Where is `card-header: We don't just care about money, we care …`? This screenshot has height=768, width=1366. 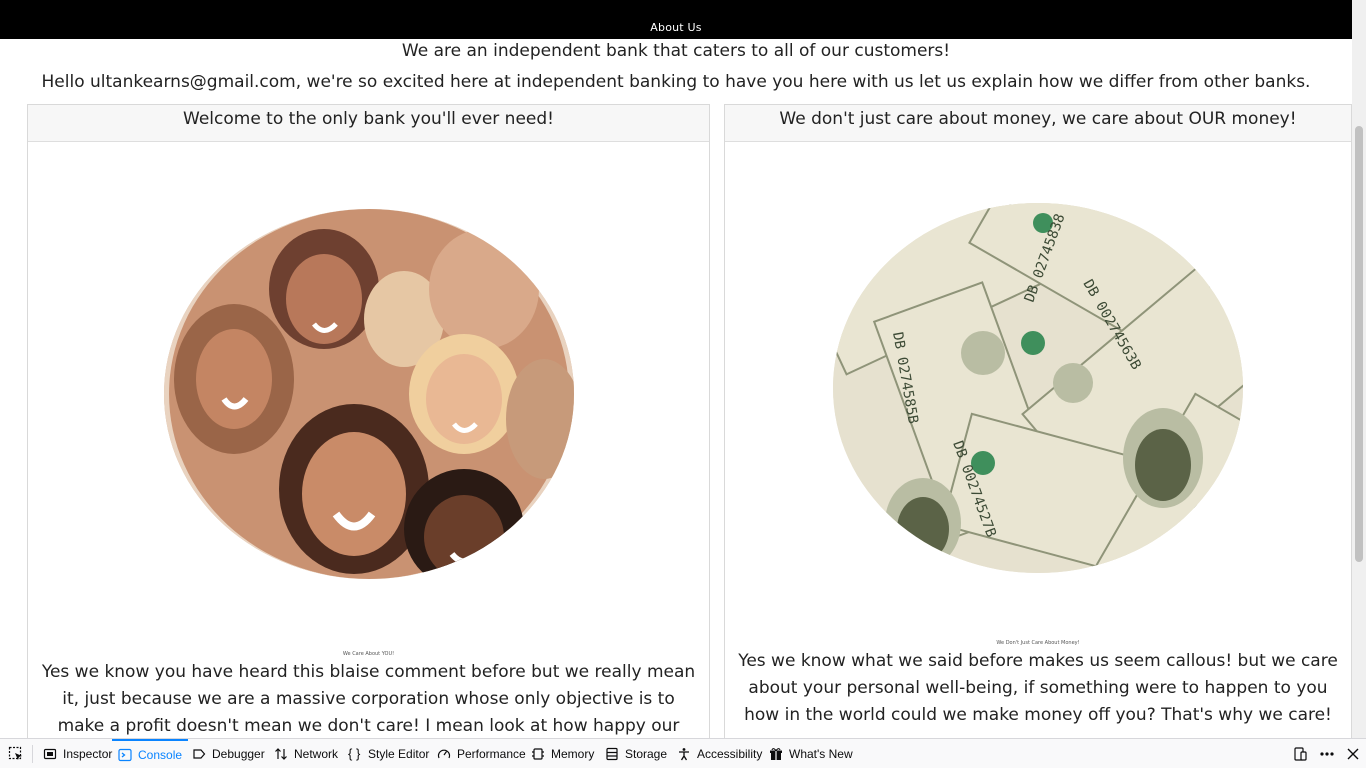
card-header: We don't just care about money, we care … is located at coordinates (1038, 123).